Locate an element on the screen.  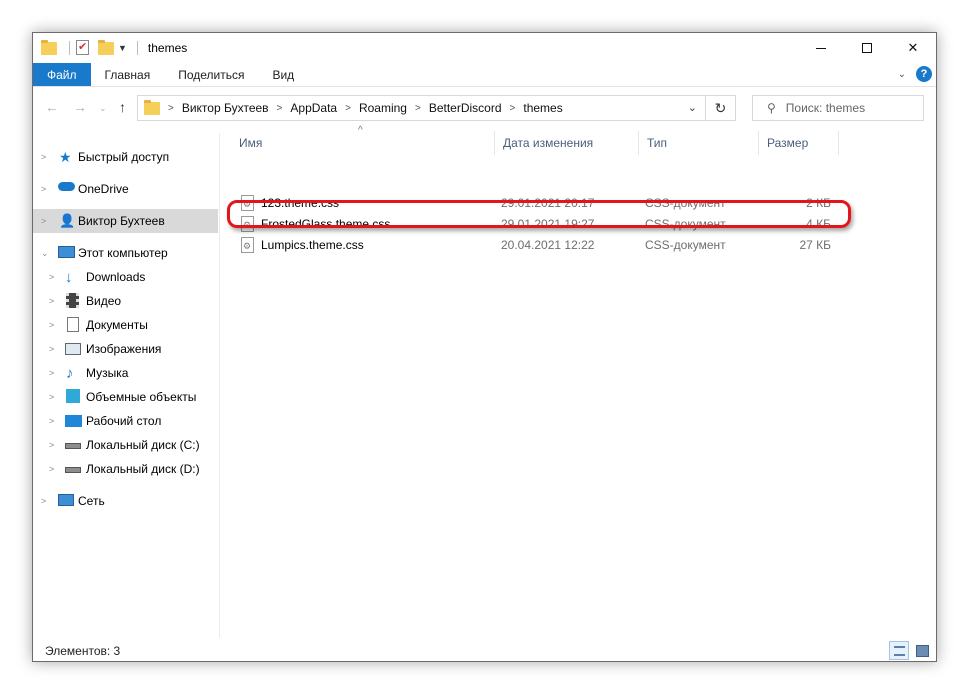
recent-locations-chevron-icon: ⌄ is located at coordinates (103, 108).